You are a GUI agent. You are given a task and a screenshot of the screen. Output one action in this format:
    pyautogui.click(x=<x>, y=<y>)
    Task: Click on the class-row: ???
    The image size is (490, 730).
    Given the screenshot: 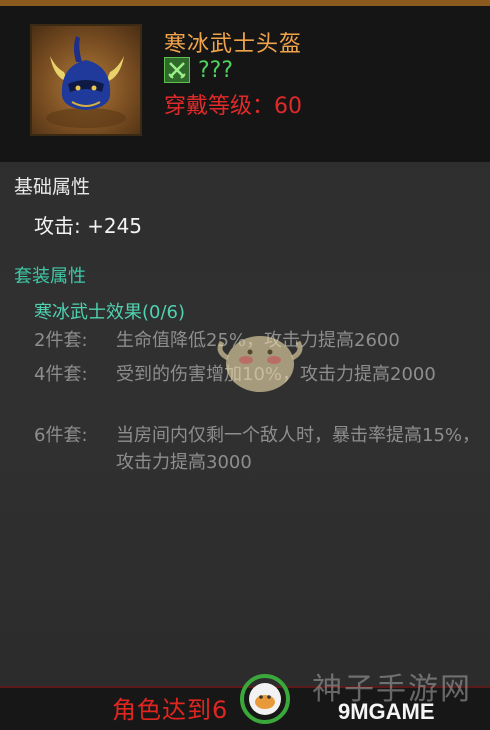 What is the action you would take?
    pyautogui.click(x=198, y=70)
    